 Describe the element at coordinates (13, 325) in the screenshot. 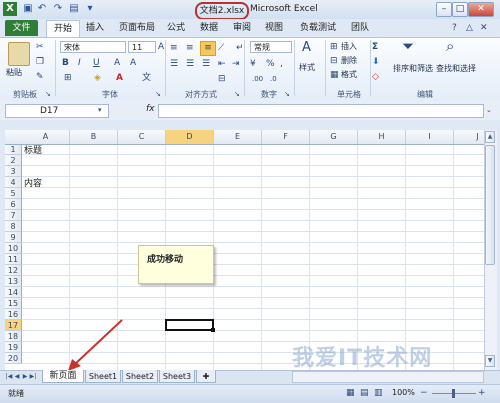

I see `row-header-17: 17` at that location.